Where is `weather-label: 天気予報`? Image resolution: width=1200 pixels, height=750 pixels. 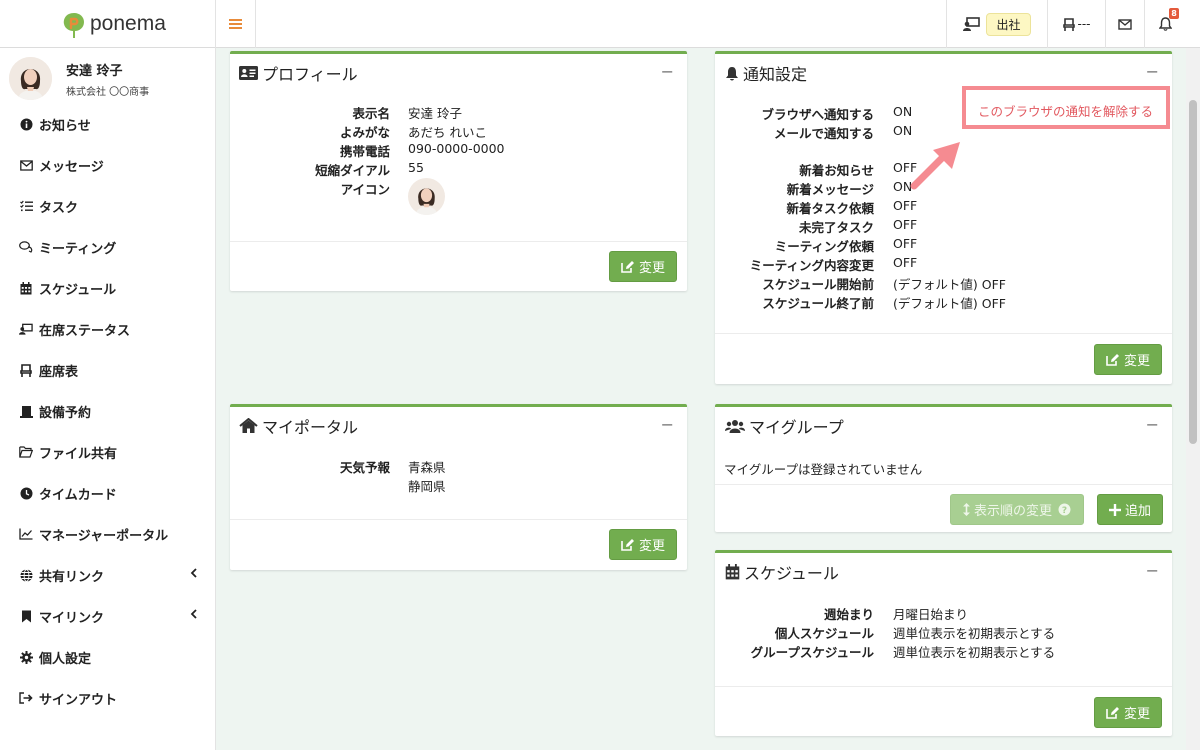 weather-label: 天気予報 is located at coordinates (364, 467).